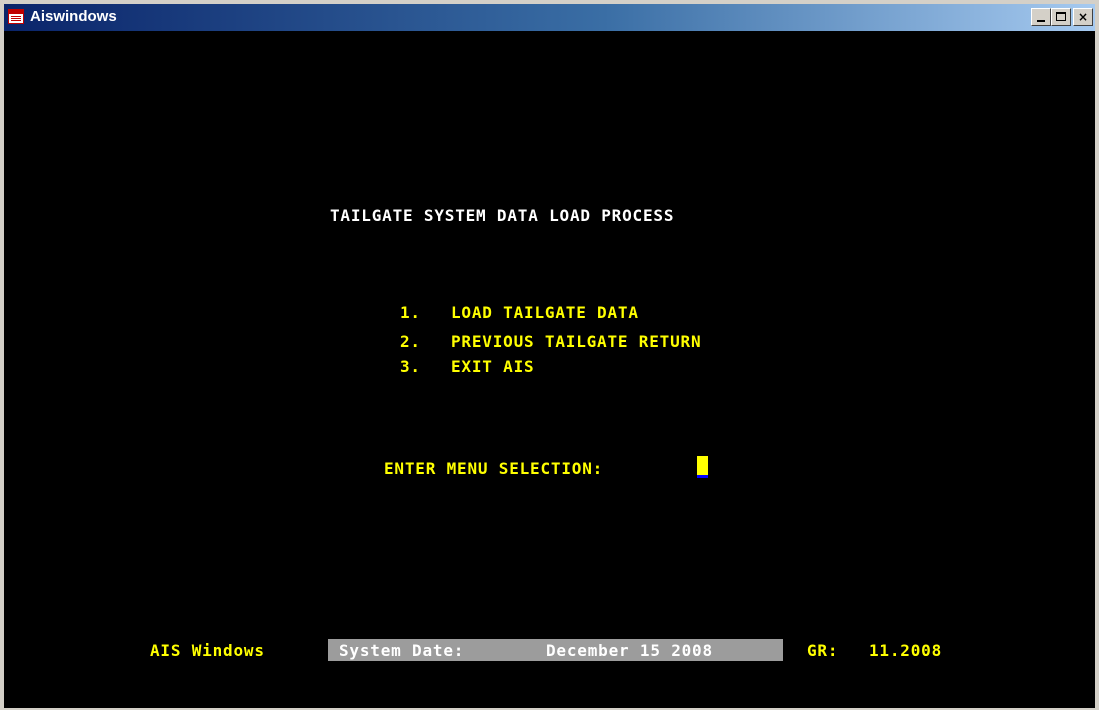 Image resolution: width=1099 pixels, height=710 pixels. Describe the element at coordinates (207, 650) in the screenshot. I see `status-app-name: AIS Windows` at that location.